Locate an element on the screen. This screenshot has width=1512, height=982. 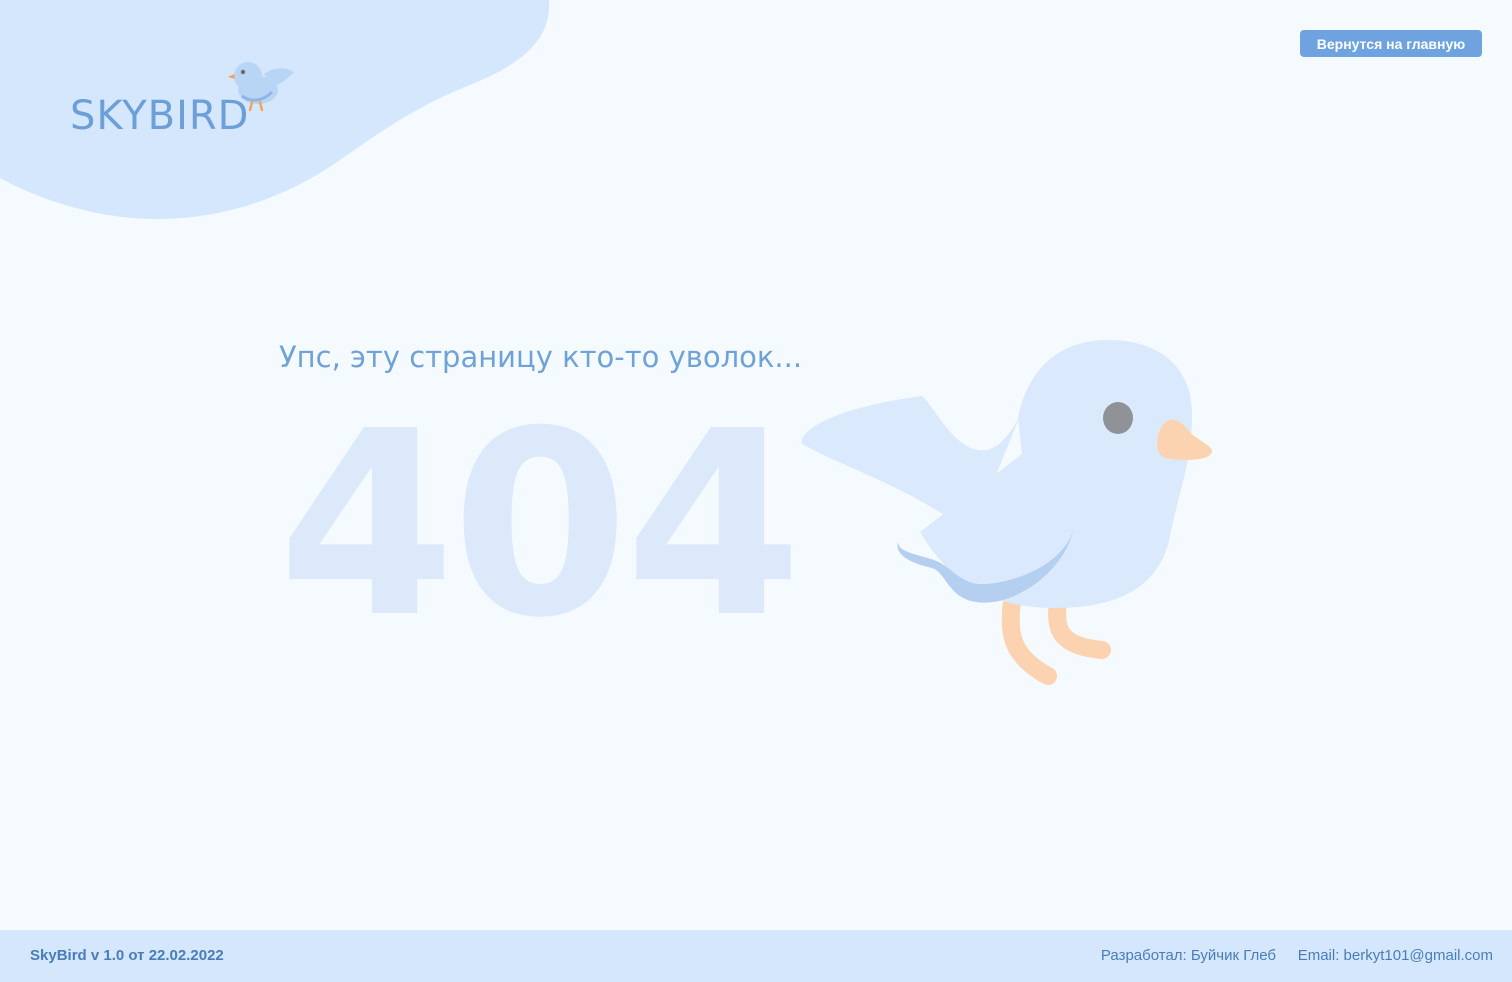
logo-text: SKYBIRD is located at coordinates (160, 116).